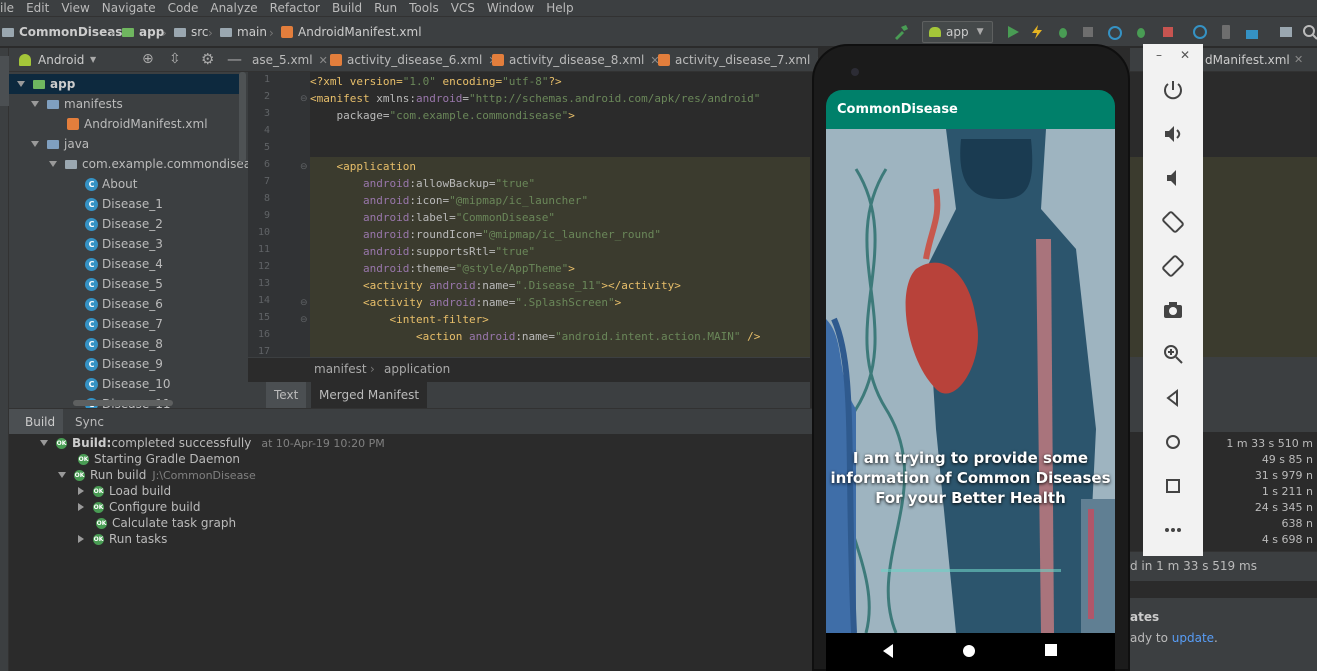 This screenshot has height=671, width=1317. What do you see at coordinates (1173, 398) in the screenshot?
I see `back-icon` at bounding box center [1173, 398].